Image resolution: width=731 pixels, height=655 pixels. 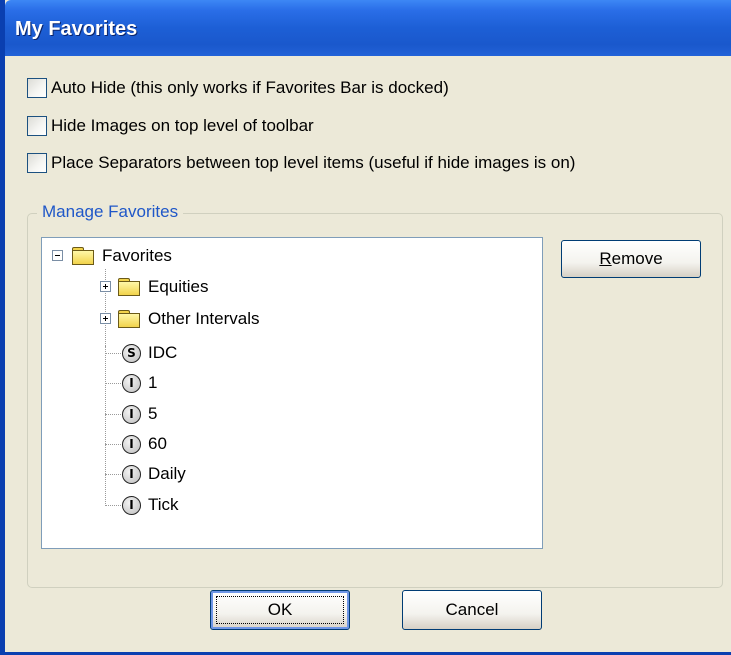 I want to click on hide-images-checkbox, so click(x=37, y=126).